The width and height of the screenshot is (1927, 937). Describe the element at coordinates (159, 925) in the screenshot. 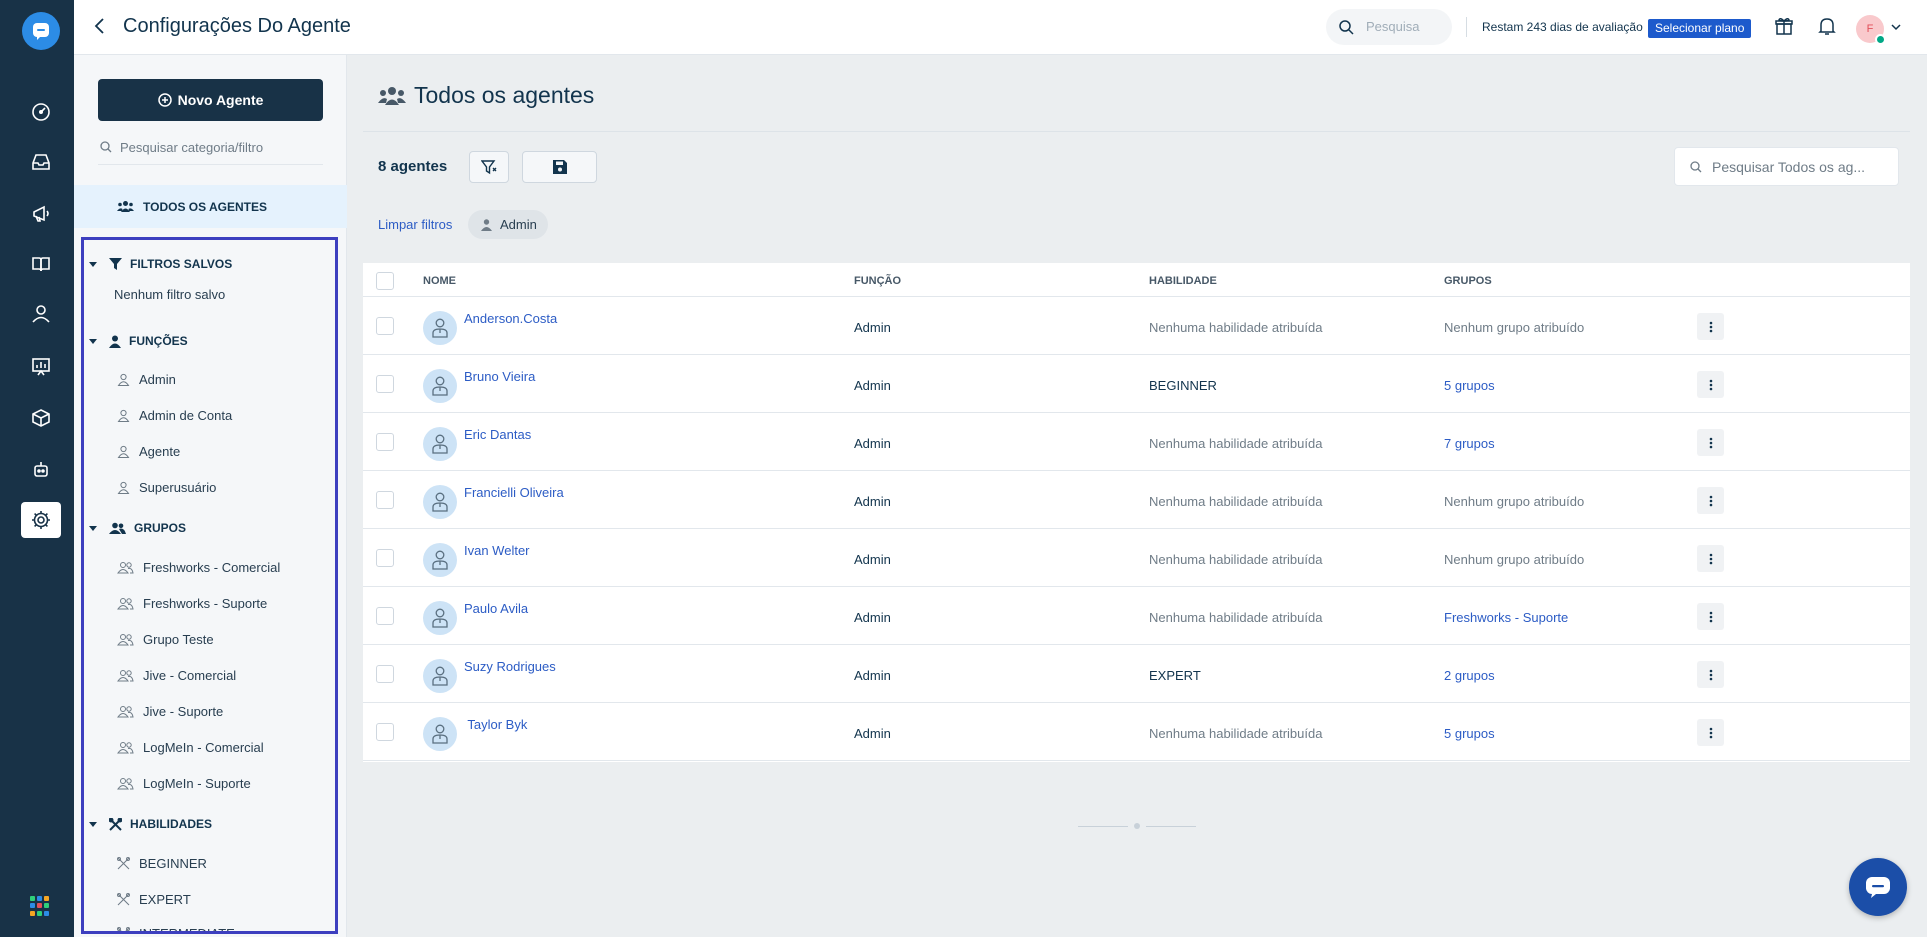

I see `sidebar-item-skill: INTERMEDIATE` at that location.